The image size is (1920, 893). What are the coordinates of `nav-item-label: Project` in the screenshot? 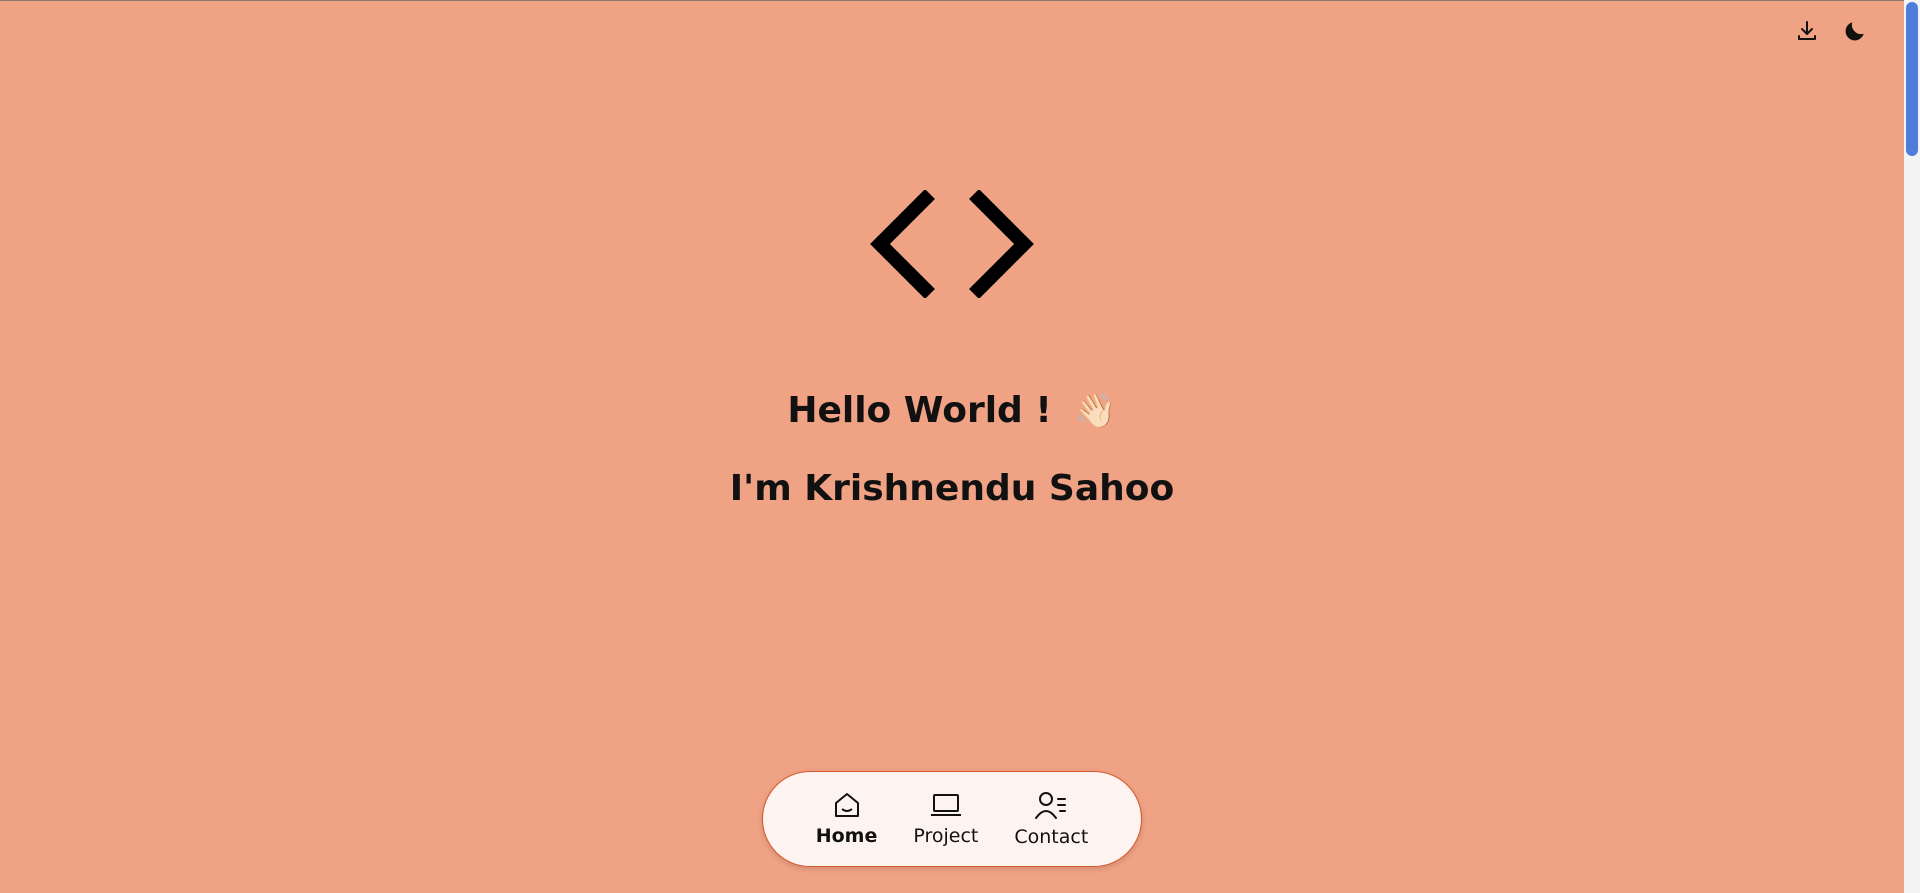 It's located at (946, 836).